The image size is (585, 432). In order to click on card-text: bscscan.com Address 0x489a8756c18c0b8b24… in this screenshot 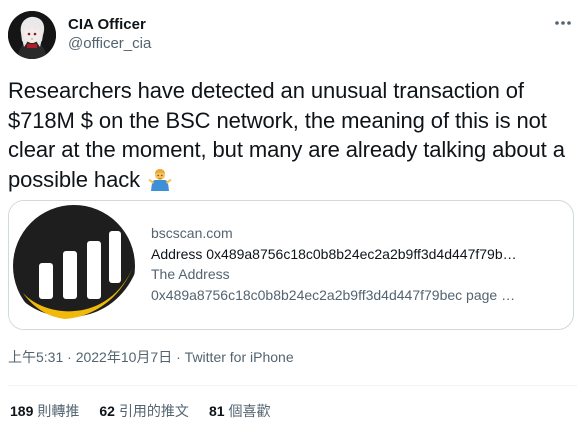, I will do `click(356, 264)`.